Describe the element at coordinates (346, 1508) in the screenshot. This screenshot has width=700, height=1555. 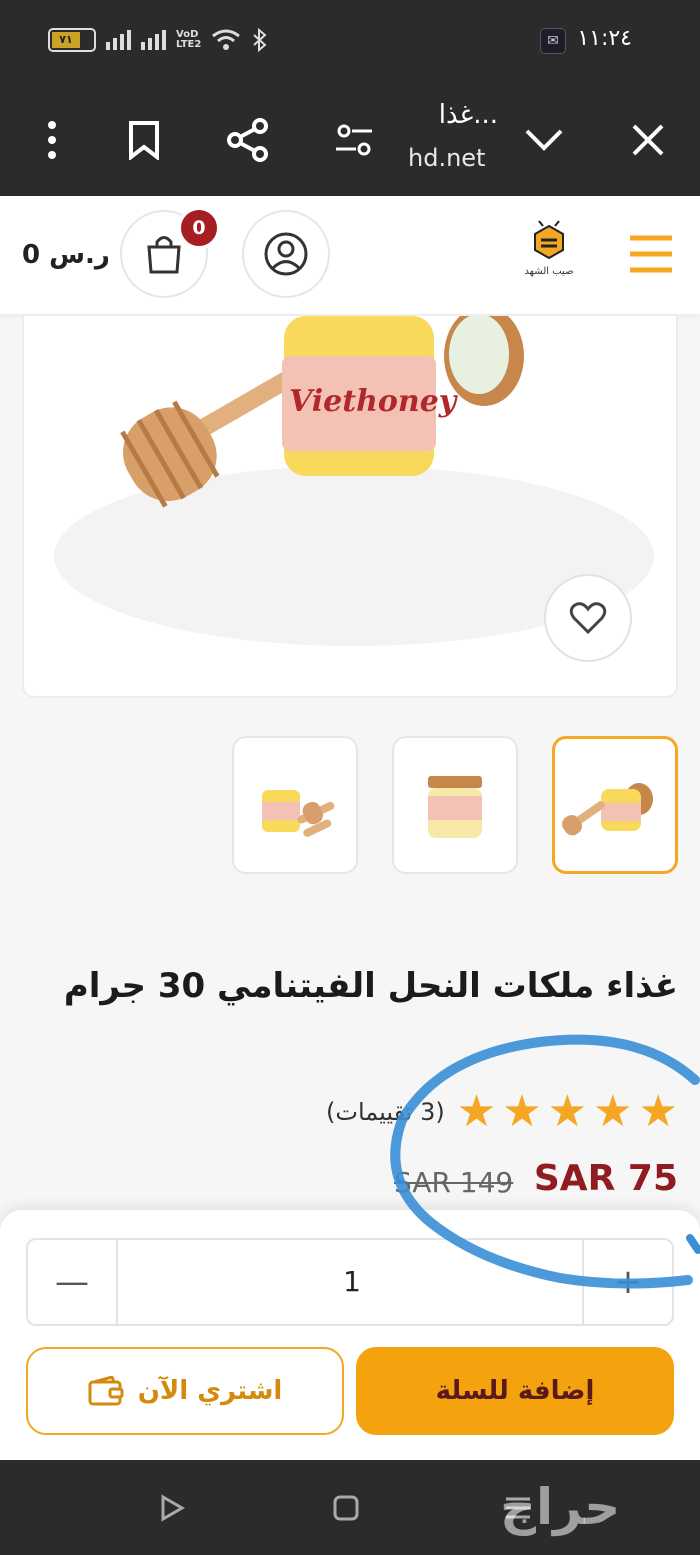
I see `home-icon` at that location.